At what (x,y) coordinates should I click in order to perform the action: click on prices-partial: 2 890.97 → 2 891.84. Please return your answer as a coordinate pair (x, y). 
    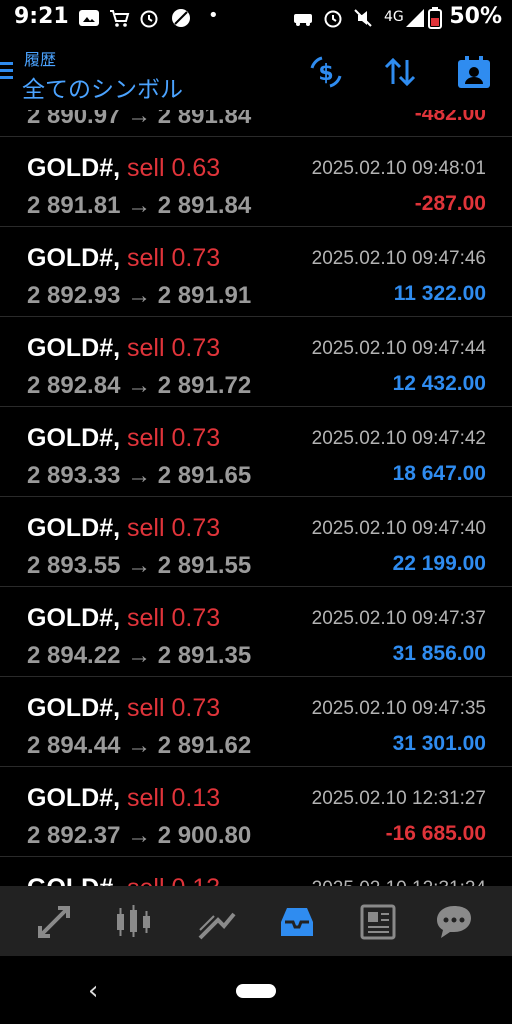
    Looking at the image, I should click on (139, 119).